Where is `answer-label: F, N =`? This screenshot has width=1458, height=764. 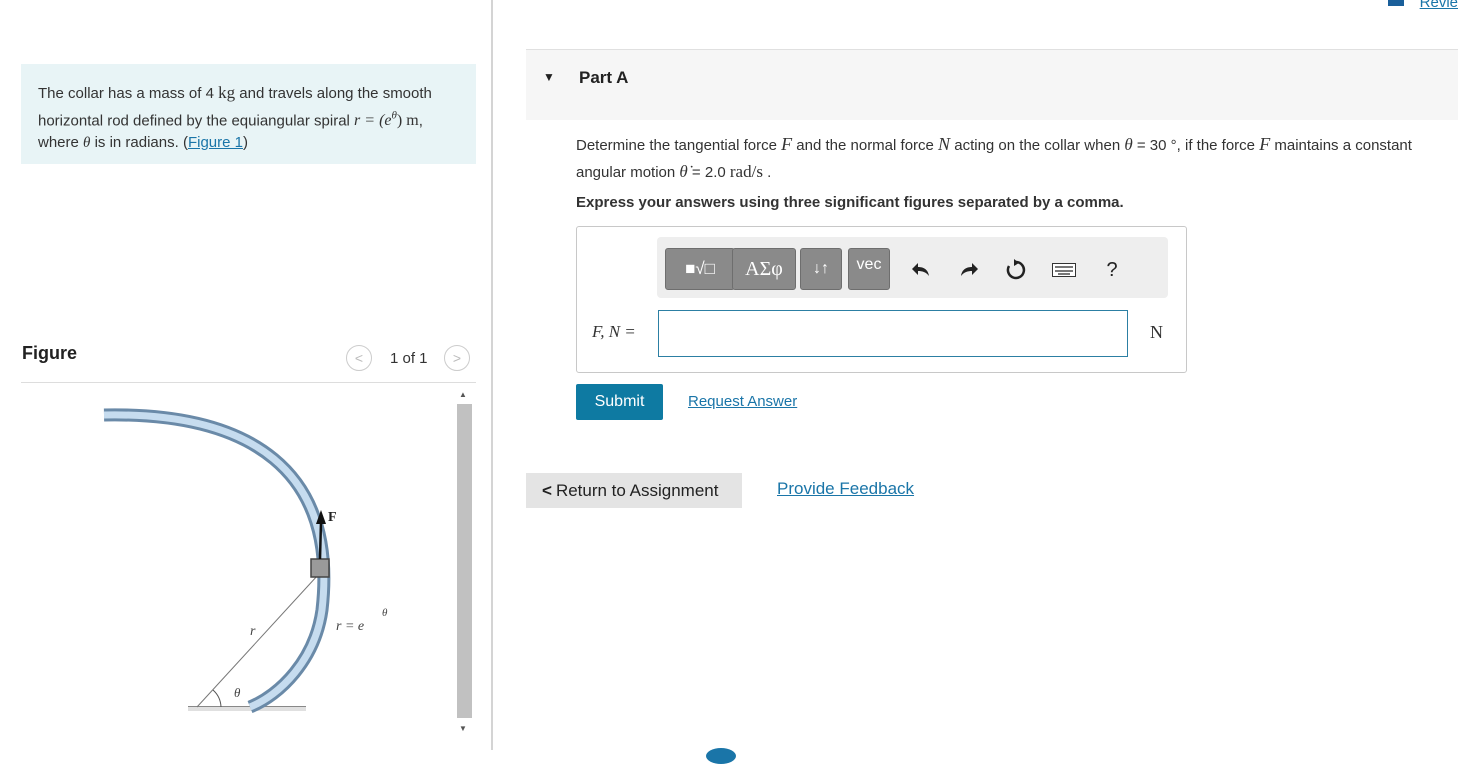
answer-label: F, N = is located at coordinates (614, 331).